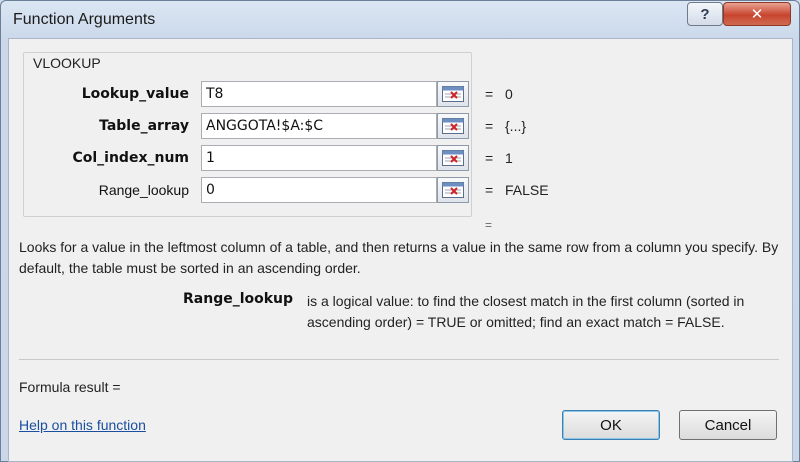  I want to click on title-bar: Function Arguments ? ✕, so click(400, 20).